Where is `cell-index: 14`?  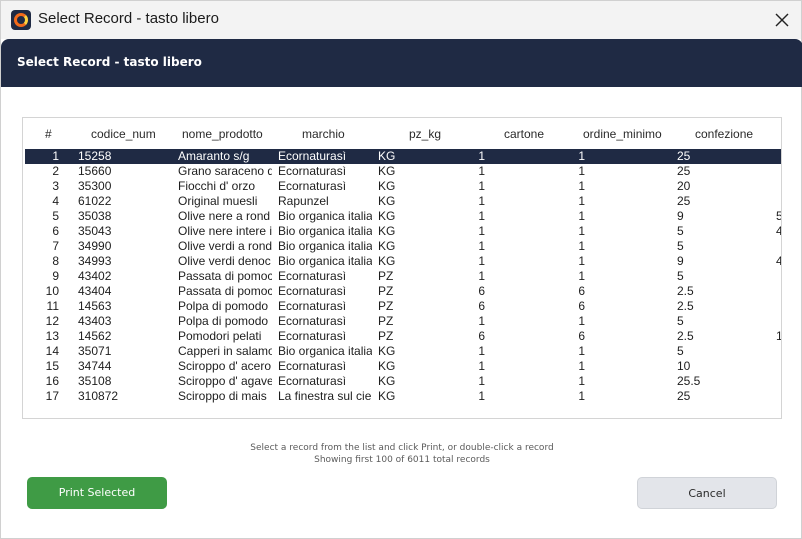 cell-index: 14 is located at coordinates (52, 351).